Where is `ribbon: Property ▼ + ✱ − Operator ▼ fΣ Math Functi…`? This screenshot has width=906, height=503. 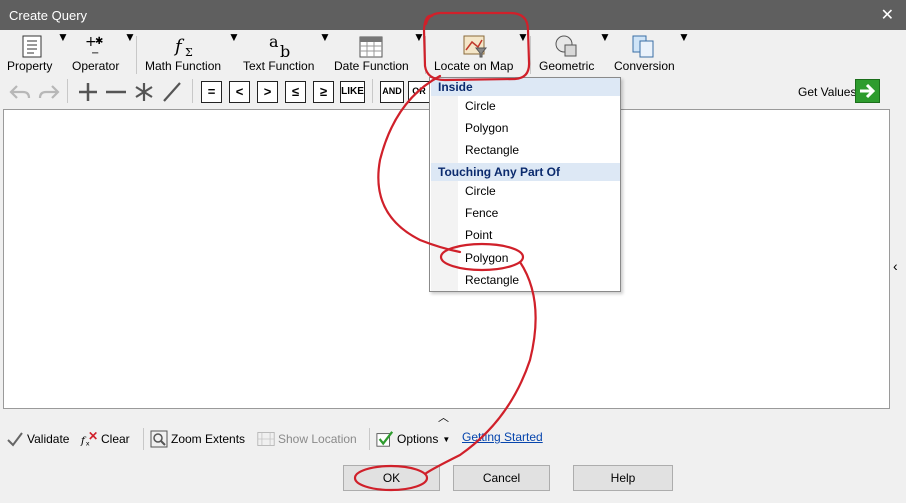
ribbon: Property ▼ + ✱ − Operator ▼ fΣ Math Functi… is located at coordinates (453, 53).